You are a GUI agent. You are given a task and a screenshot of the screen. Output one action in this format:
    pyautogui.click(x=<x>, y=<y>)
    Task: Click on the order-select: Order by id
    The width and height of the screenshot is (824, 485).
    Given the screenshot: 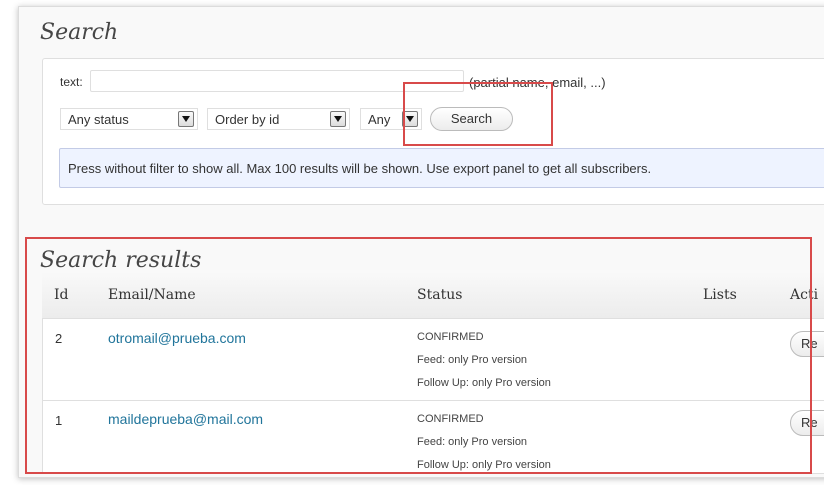 What is the action you would take?
    pyautogui.click(x=278, y=119)
    